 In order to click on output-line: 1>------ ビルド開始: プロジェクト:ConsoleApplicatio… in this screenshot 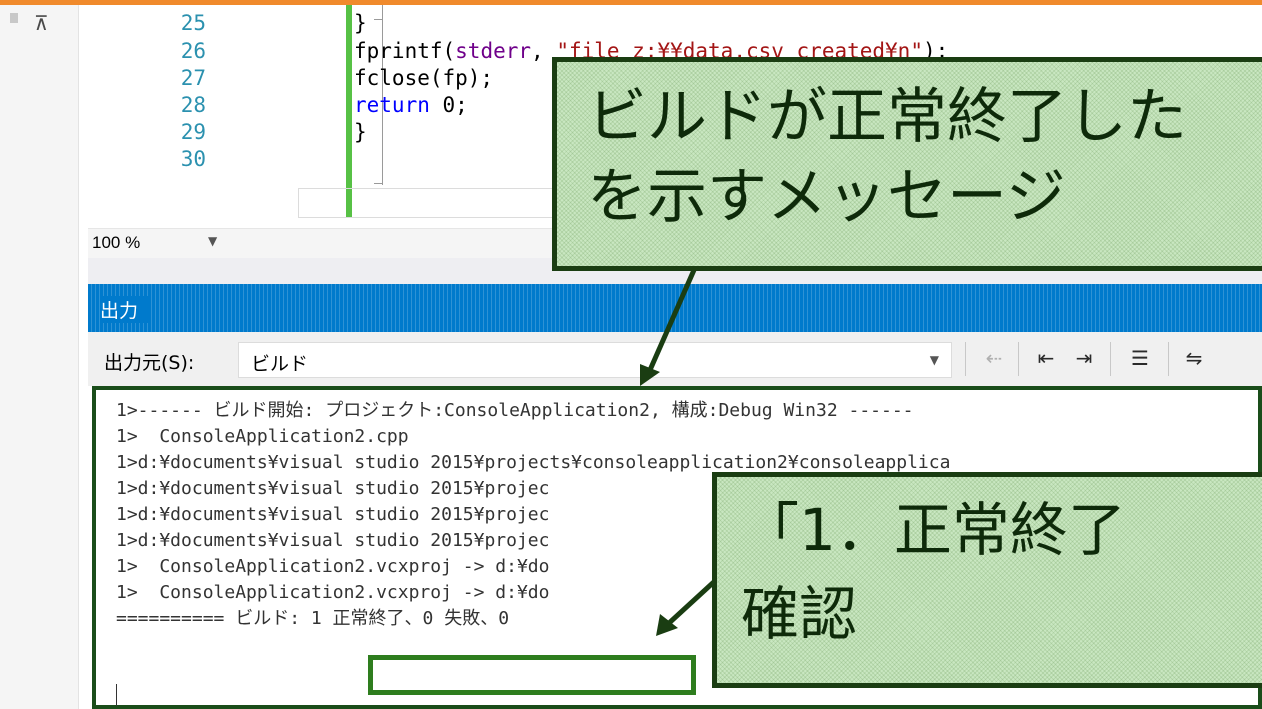, I will do `click(515, 410)`.